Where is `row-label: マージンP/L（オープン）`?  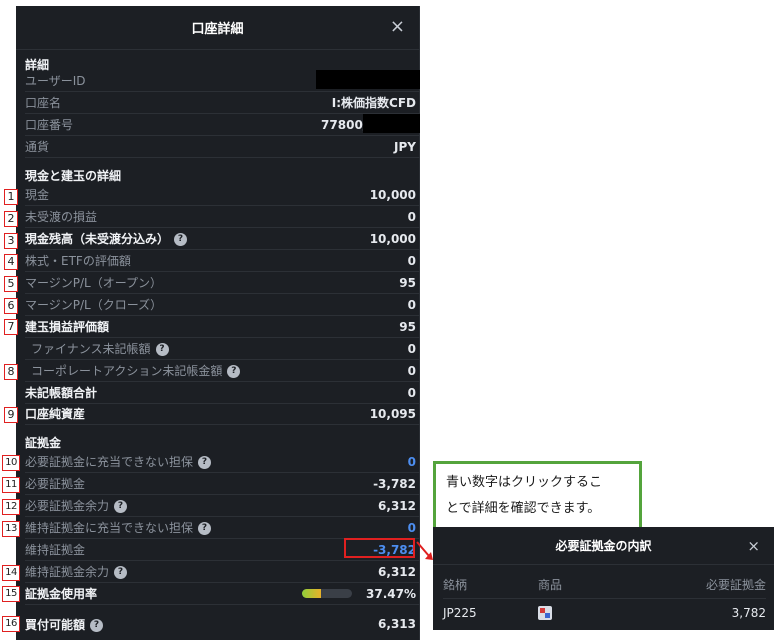
row-label: マージンP/L（オープン） is located at coordinates (94, 283).